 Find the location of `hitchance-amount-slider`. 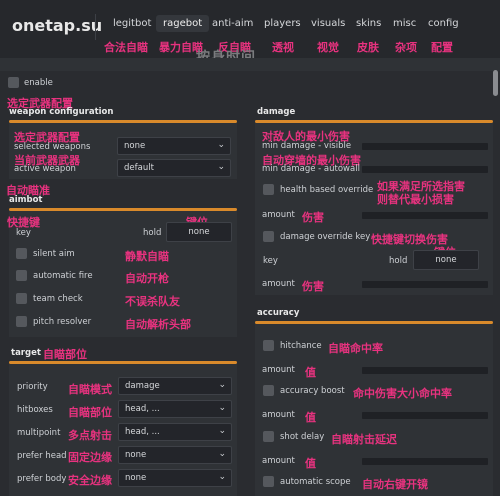

hitchance-amount-slider is located at coordinates (425, 370).